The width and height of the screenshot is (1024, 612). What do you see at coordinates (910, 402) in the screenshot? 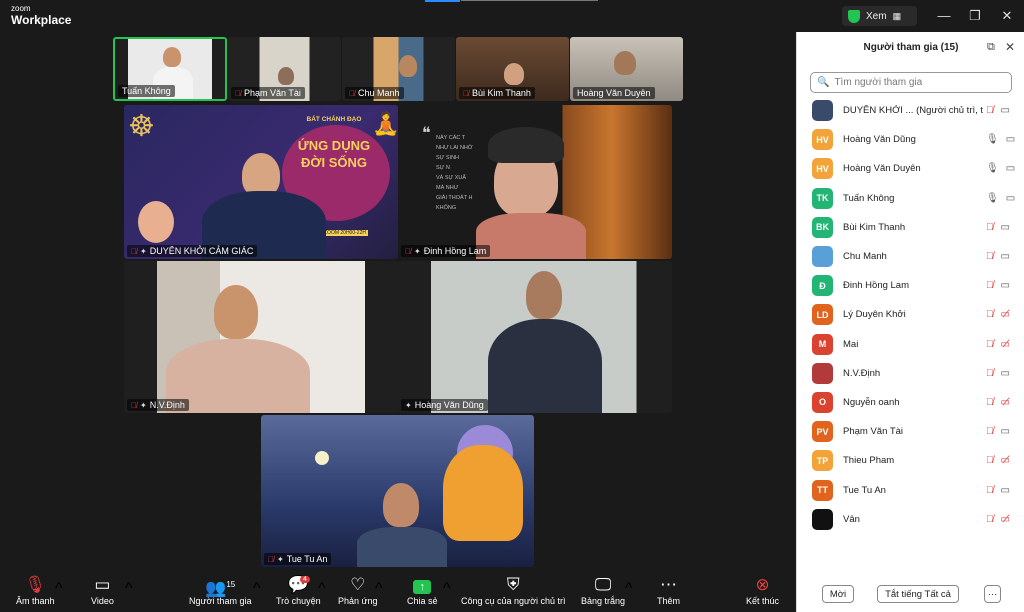
I see `participant-row: O Nguyễn oanh 🎙̸ ▭̸` at bounding box center [910, 402].